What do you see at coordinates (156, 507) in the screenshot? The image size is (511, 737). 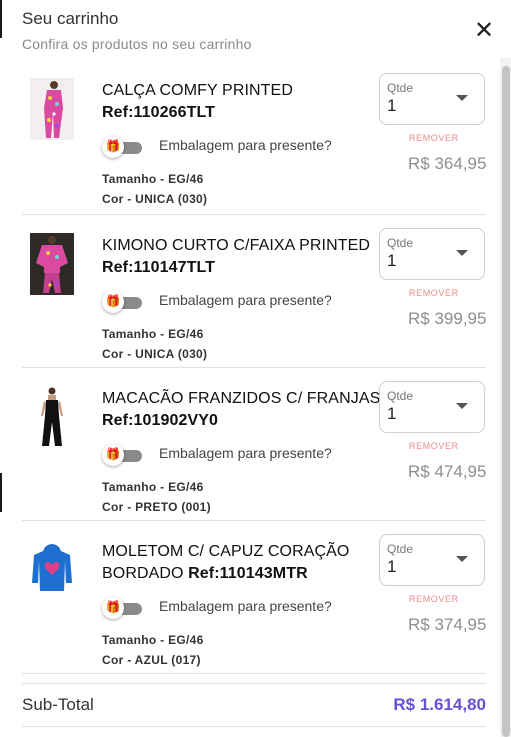 I see `color-label: Cor - PRETO (001)` at bounding box center [156, 507].